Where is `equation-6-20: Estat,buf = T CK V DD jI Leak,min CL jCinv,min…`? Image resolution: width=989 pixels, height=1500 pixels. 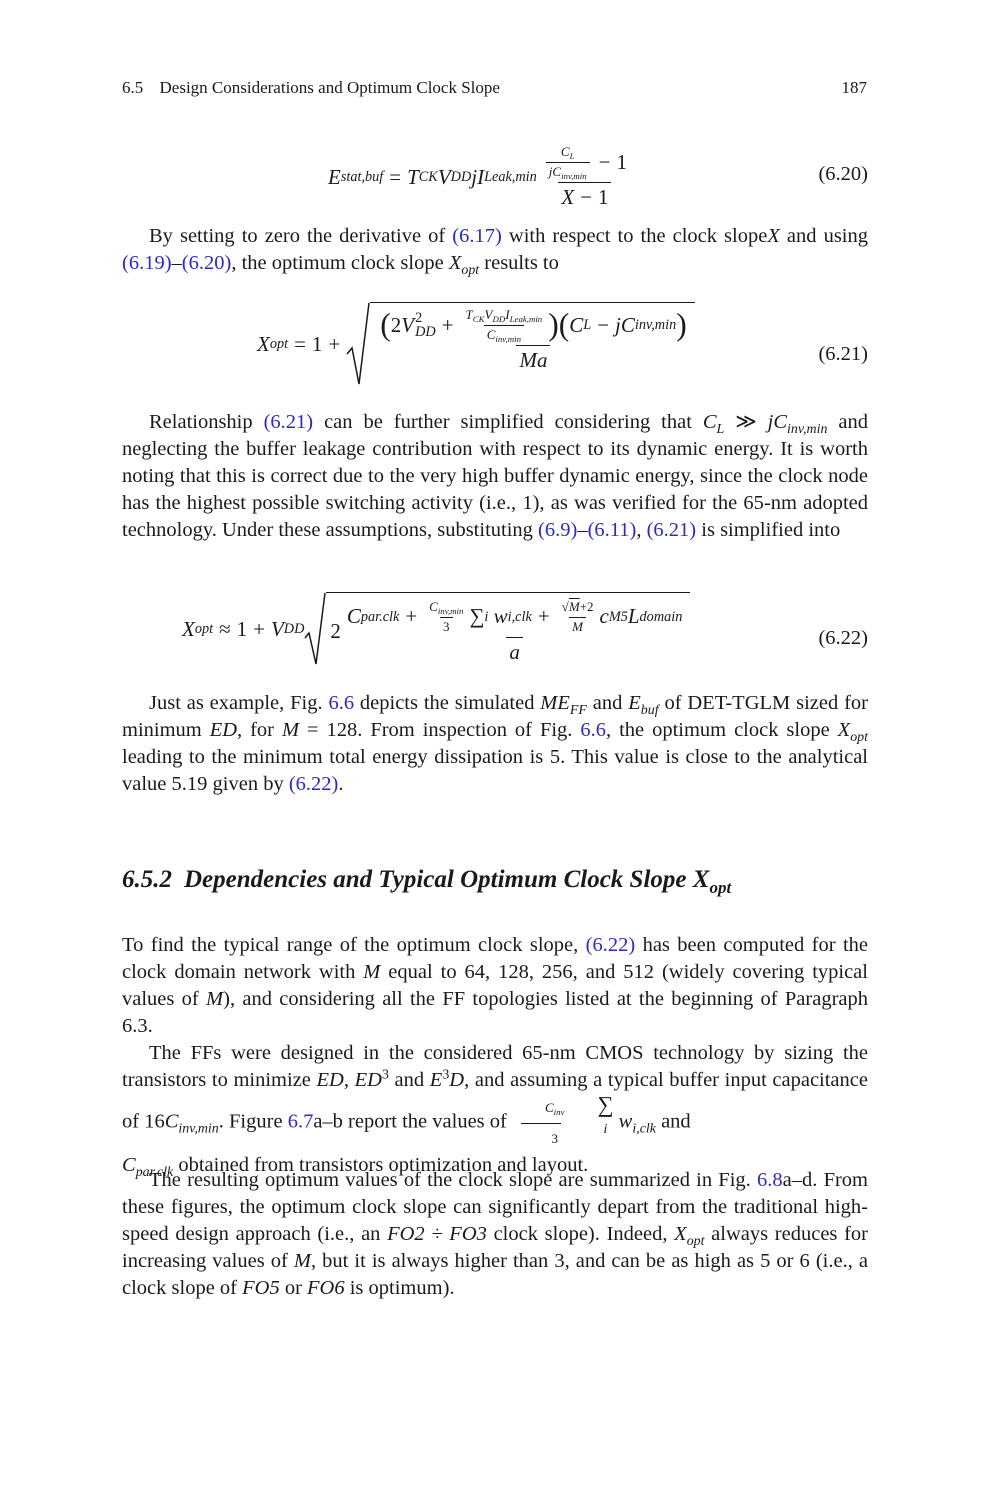
equation-6-20: Estat,buf = T CK V DD jI Leak,min CL jCinv,min… is located at coordinates (495, 173).